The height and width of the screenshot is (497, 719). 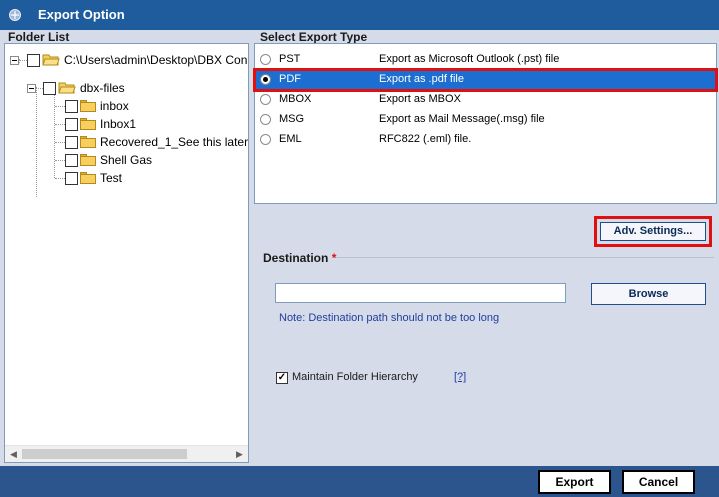 I want to click on browse-button: Browse, so click(x=648, y=294).